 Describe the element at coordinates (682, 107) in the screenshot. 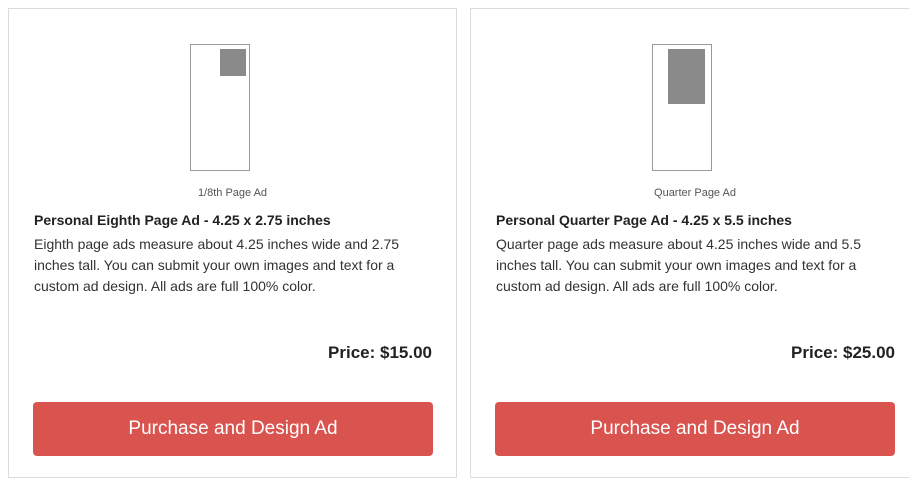

I see `quarter-page-ad-thumbnail` at that location.